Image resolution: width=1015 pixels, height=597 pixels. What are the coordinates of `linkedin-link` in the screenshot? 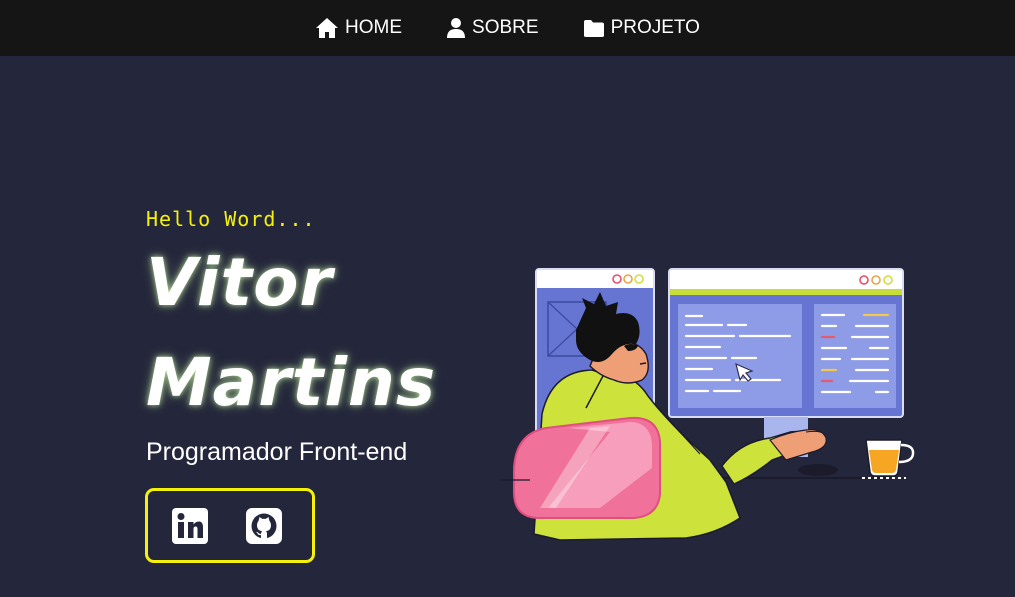 It's located at (190, 525).